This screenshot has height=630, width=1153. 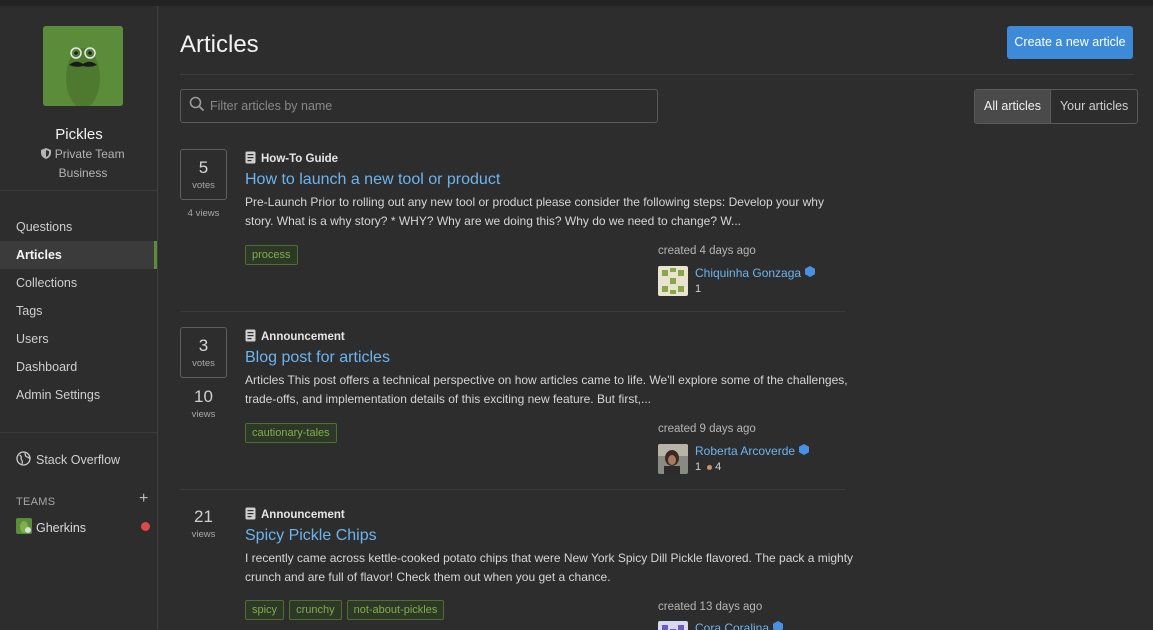 I want to click on vote-count: 3 votes, so click(x=203, y=352).